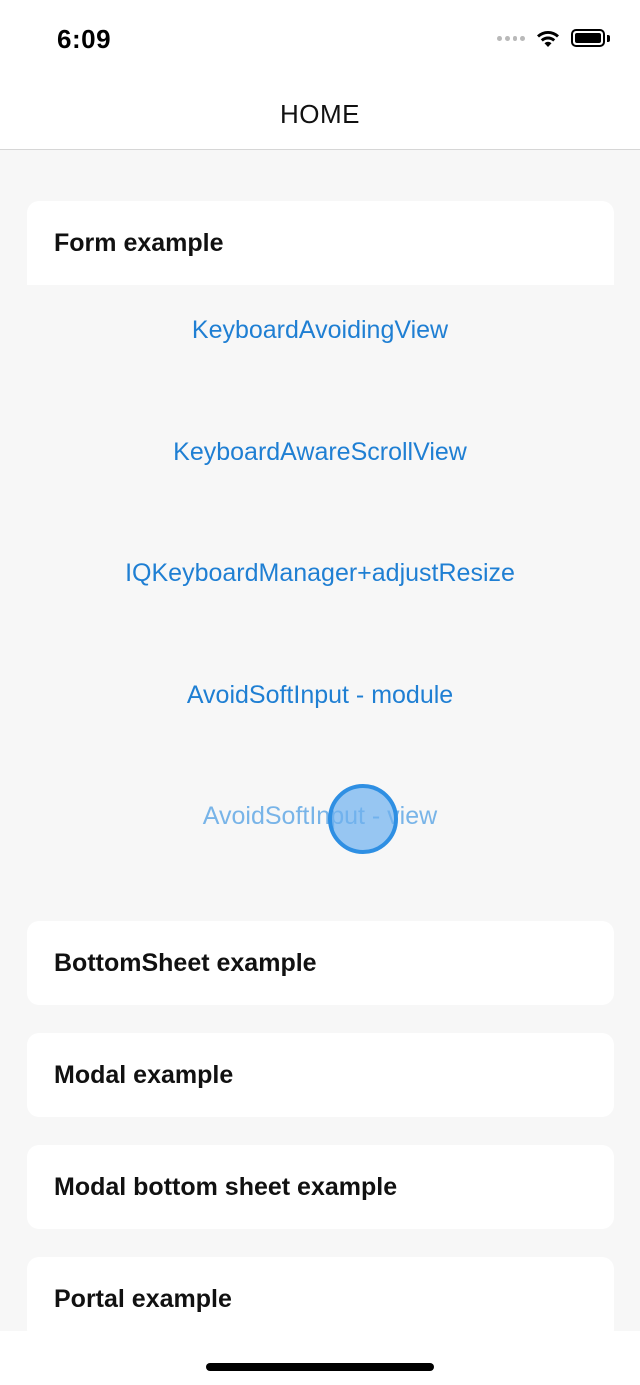 This screenshot has height=1385, width=640. I want to click on status-bar: 6:09, so click(320, 40).